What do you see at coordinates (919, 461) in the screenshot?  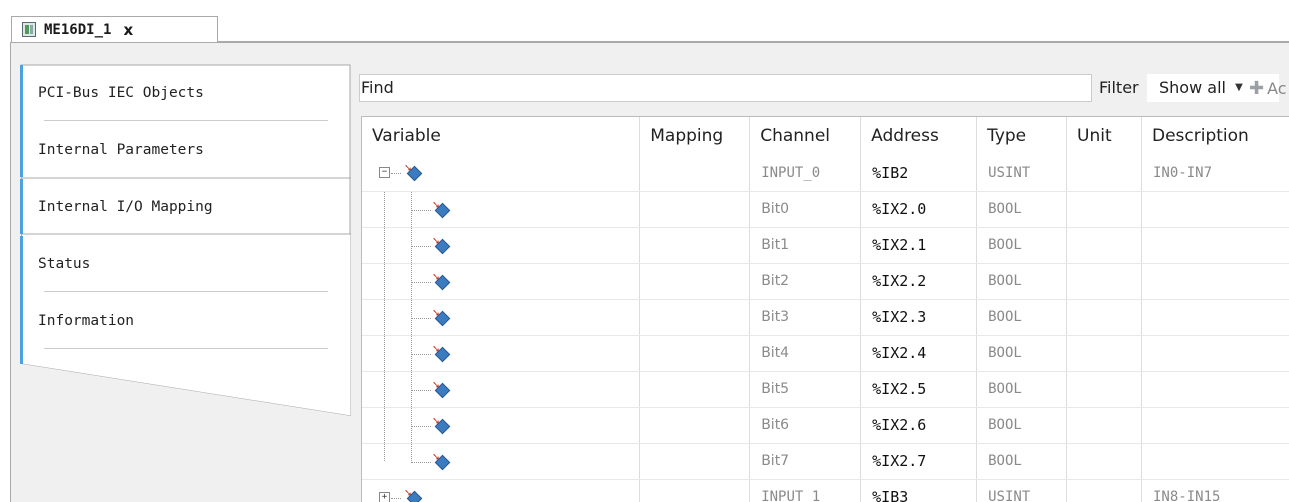 I see `address-cell: %IX2.7` at bounding box center [919, 461].